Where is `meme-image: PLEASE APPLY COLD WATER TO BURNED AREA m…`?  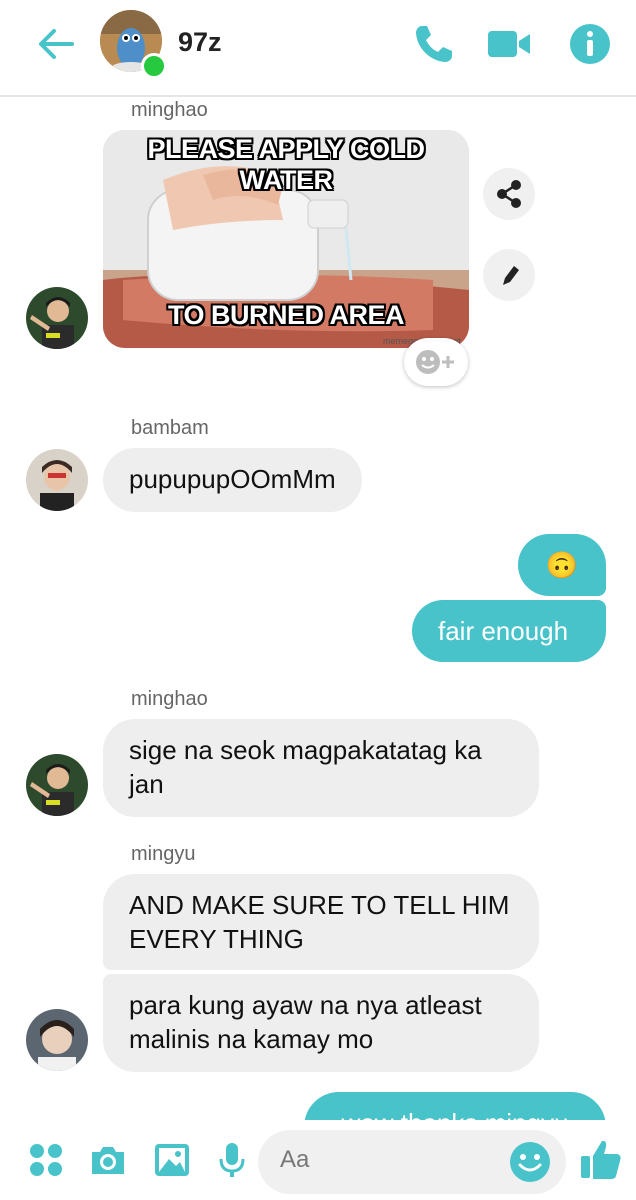 meme-image: PLEASE APPLY COLD WATER TO BURNED AREA m… is located at coordinates (286, 239).